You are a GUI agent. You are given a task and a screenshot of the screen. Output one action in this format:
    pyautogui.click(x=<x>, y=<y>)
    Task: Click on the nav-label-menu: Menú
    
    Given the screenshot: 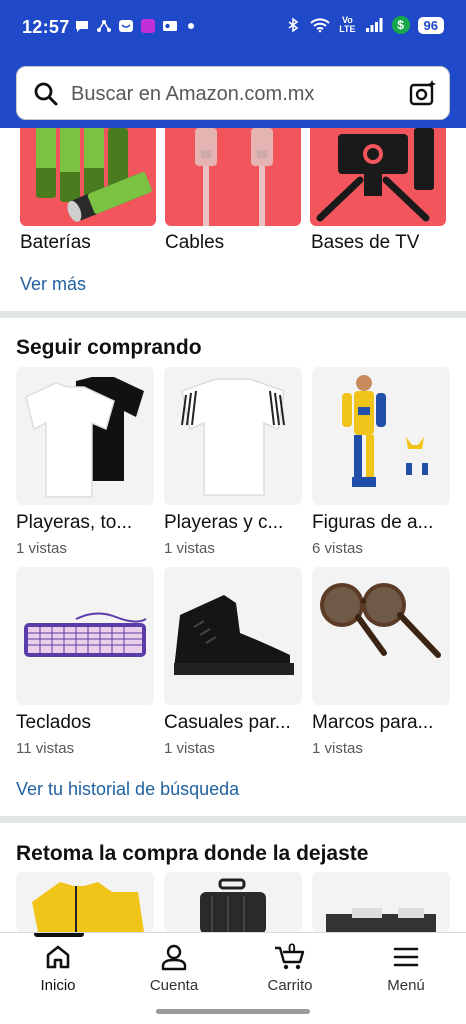 What is the action you would take?
    pyautogui.click(x=406, y=985)
    